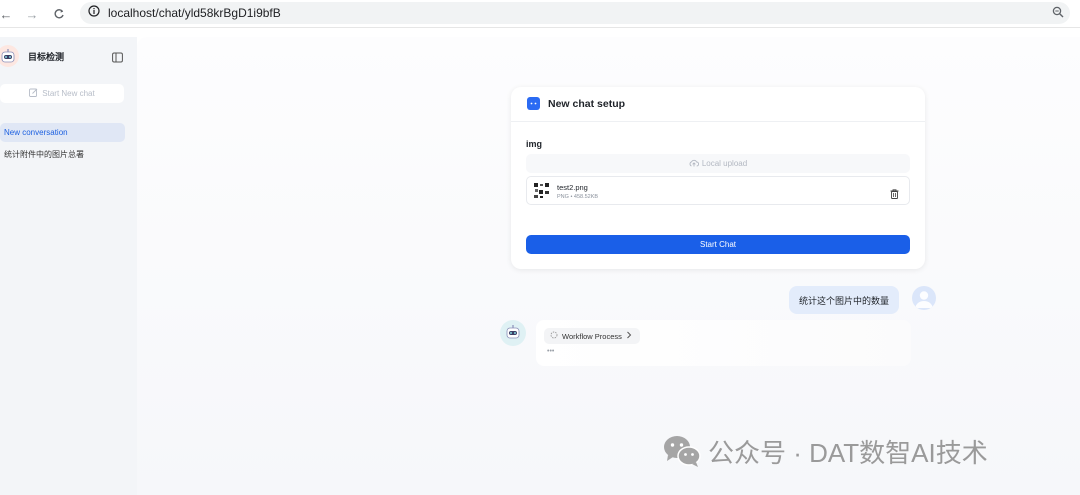 The width and height of the screenshot is (1080, 495). Describe the element at coordinates (894, 192) in the screenshot. I see `trash-icon` at that location.